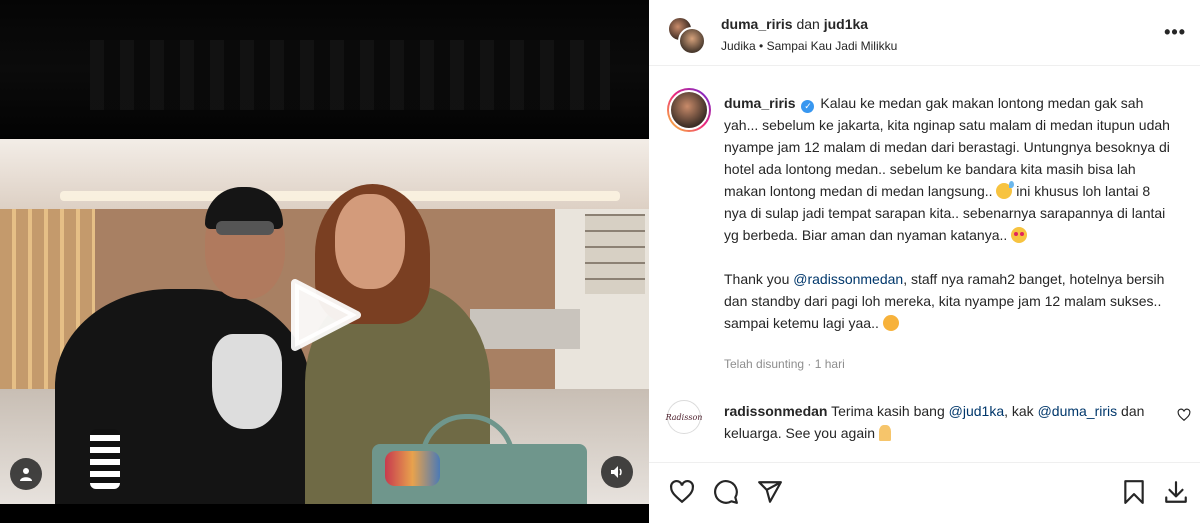 The width and height of the screenshot is (1200, 523). What do you see at coordinates (1175, 32) in the screenshot?
I see `more-options-button: •••` at bounding box center [1175, 32].